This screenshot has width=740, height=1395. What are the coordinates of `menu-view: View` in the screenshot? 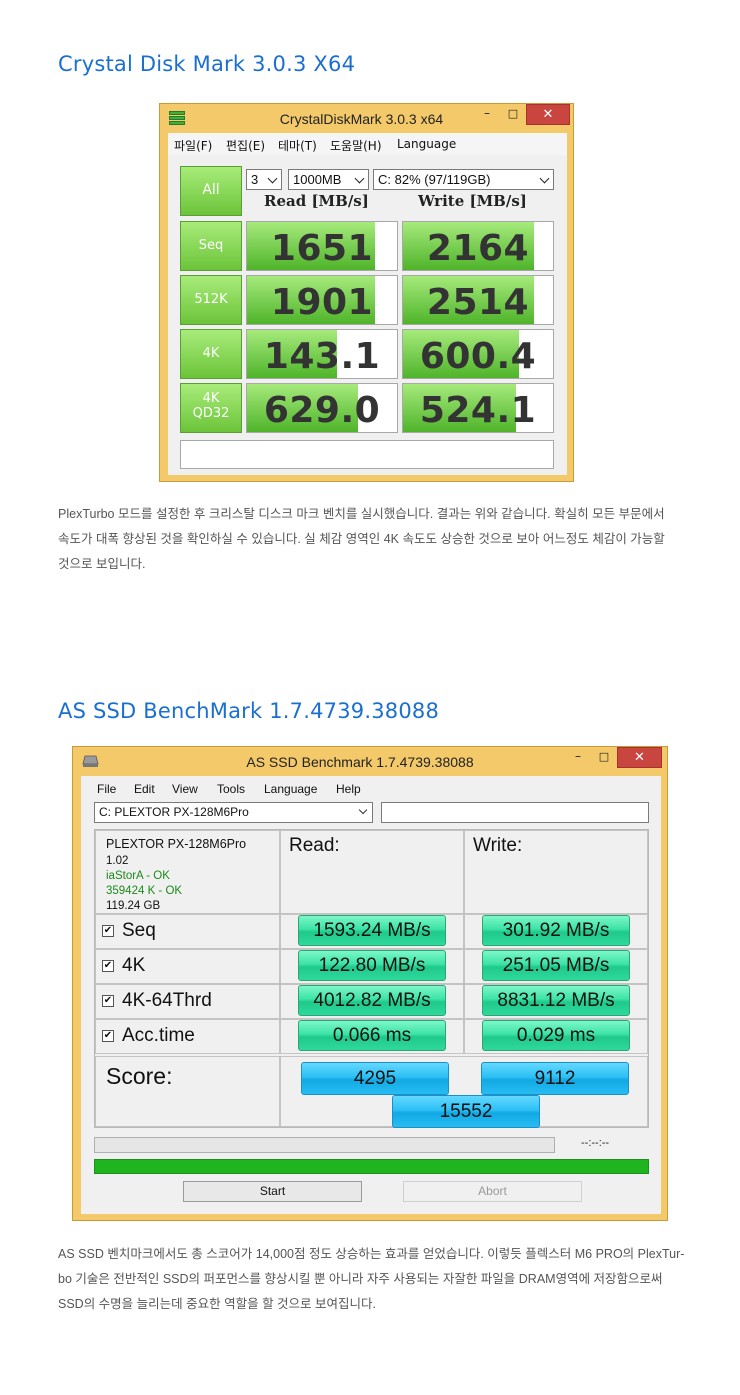 It's located at (185, 789).